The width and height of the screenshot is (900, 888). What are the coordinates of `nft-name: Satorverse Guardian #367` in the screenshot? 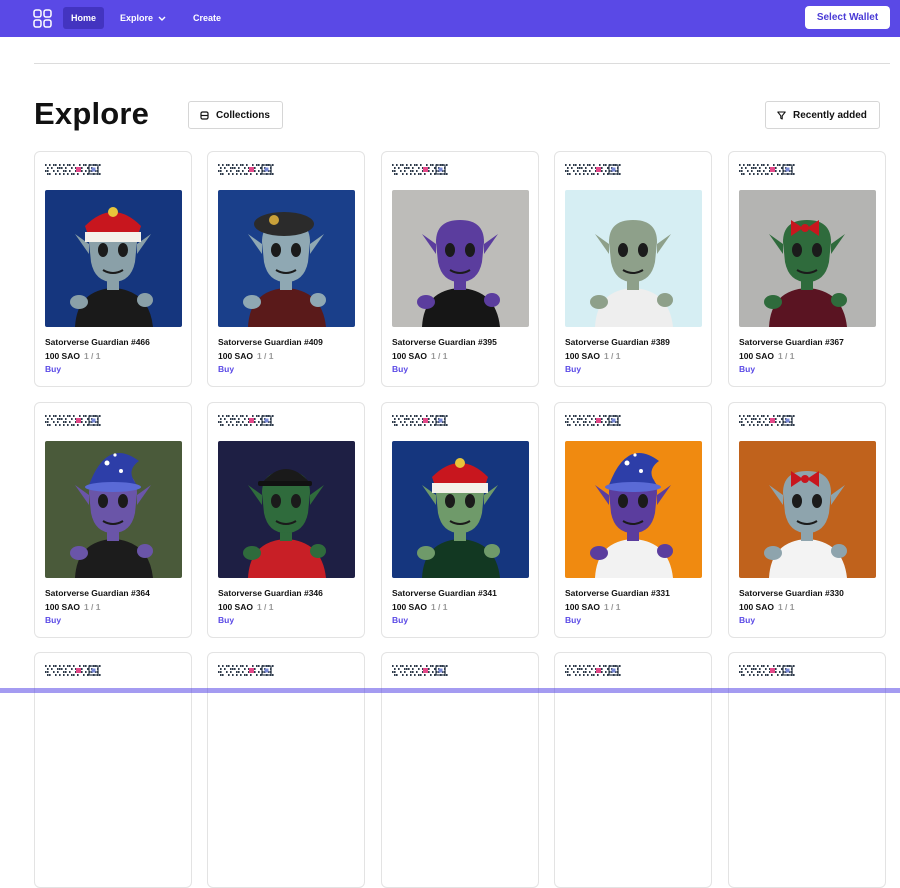 It's located at (791, 342).